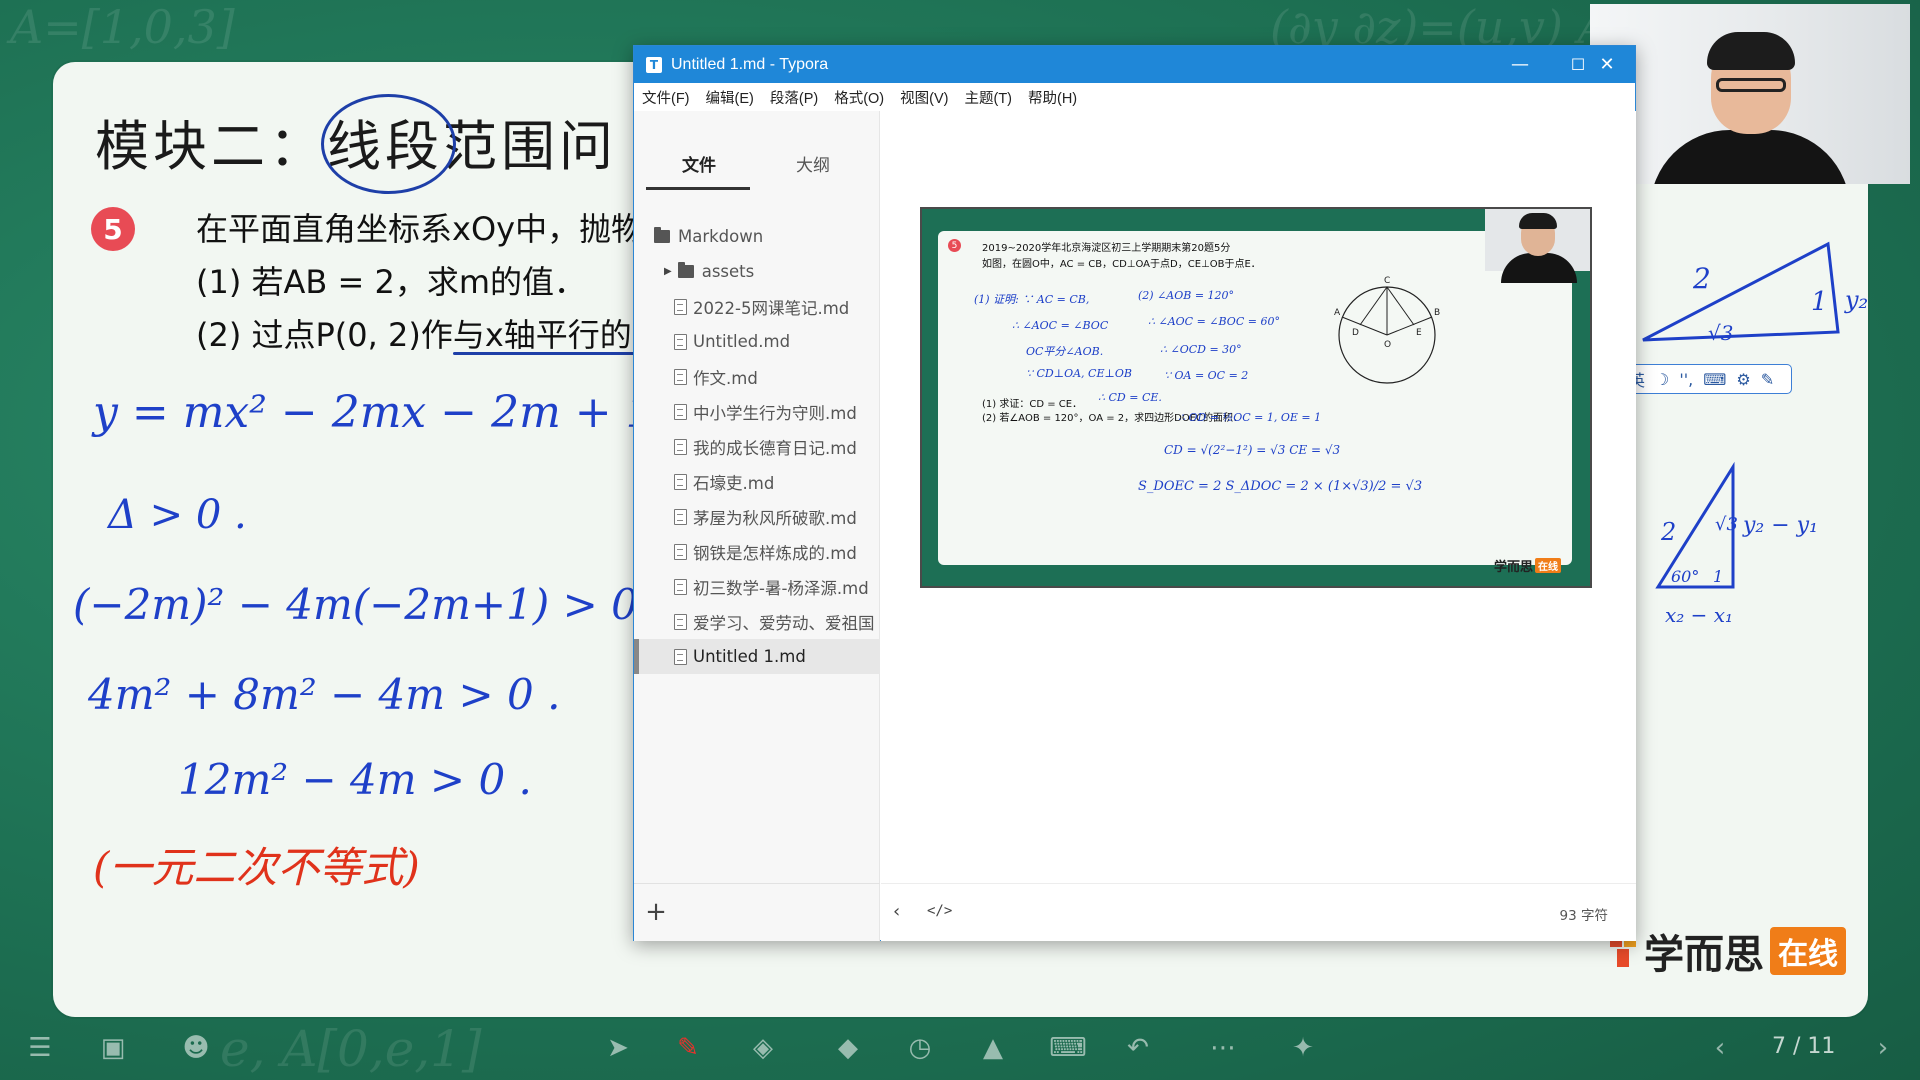  Describe the element at coordinates (113, 1048) in the screenshot. I see `image-icon: ▣` at that location.